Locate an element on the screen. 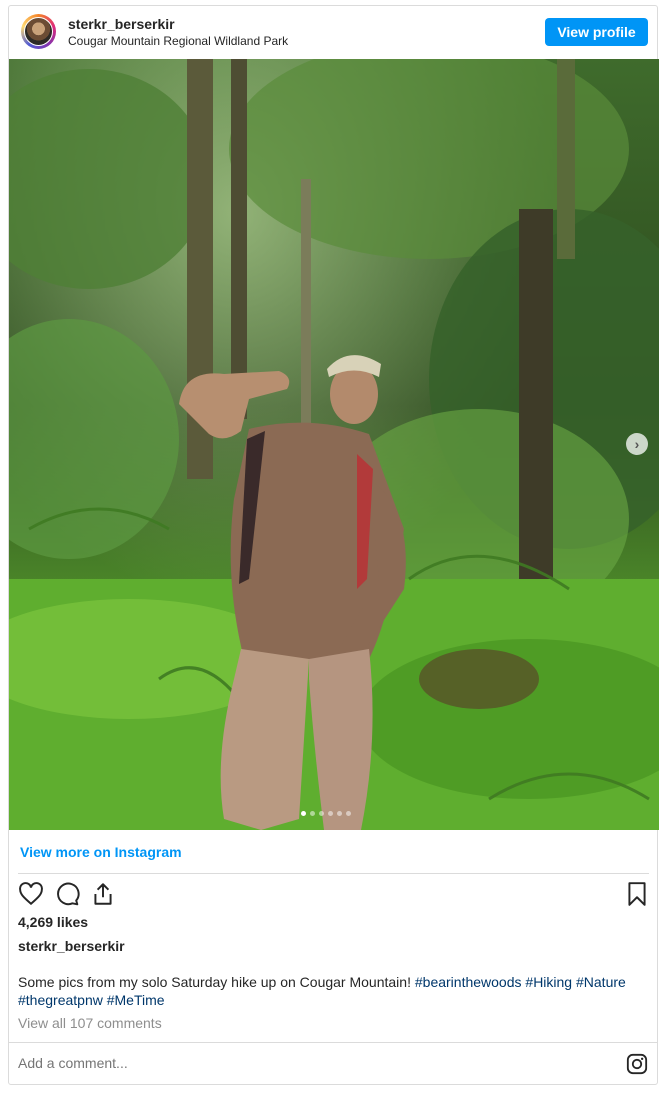  view-more-link: View more on Instagram is located at coordinates (101, 852).